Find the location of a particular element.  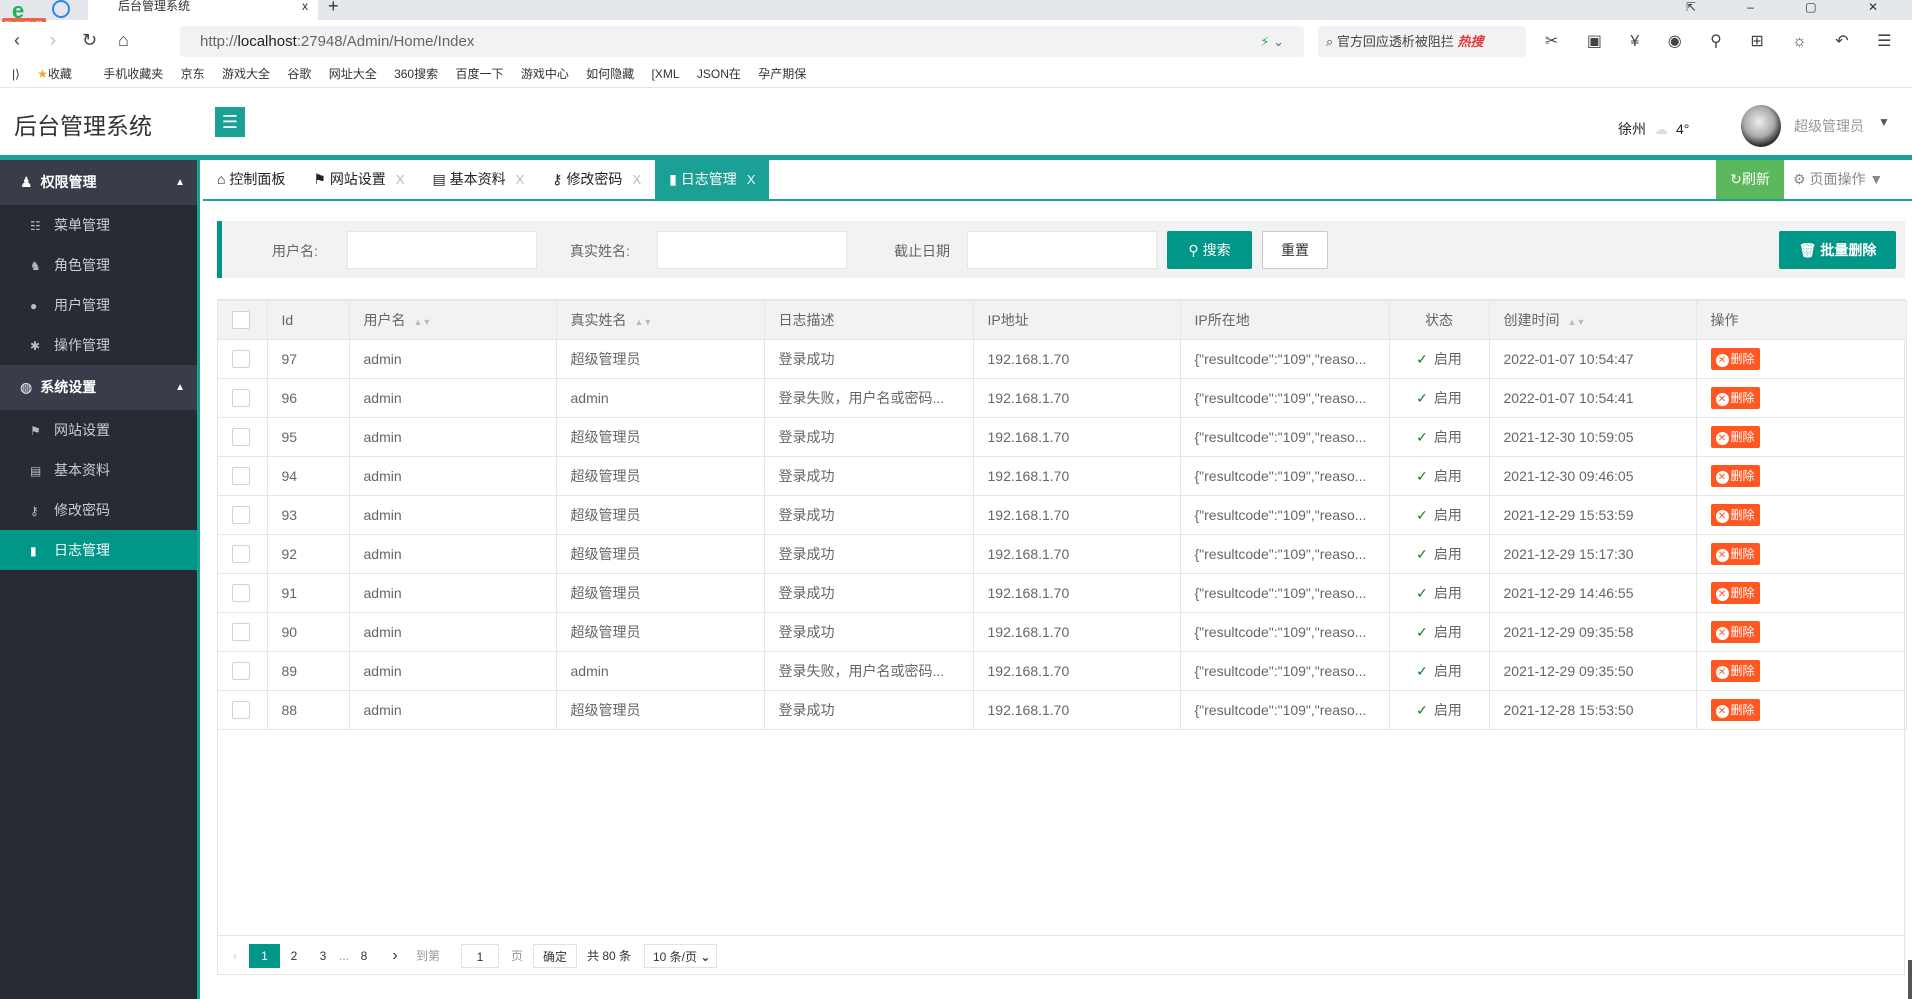

scrollbar is located at coordinates (1910, 979).